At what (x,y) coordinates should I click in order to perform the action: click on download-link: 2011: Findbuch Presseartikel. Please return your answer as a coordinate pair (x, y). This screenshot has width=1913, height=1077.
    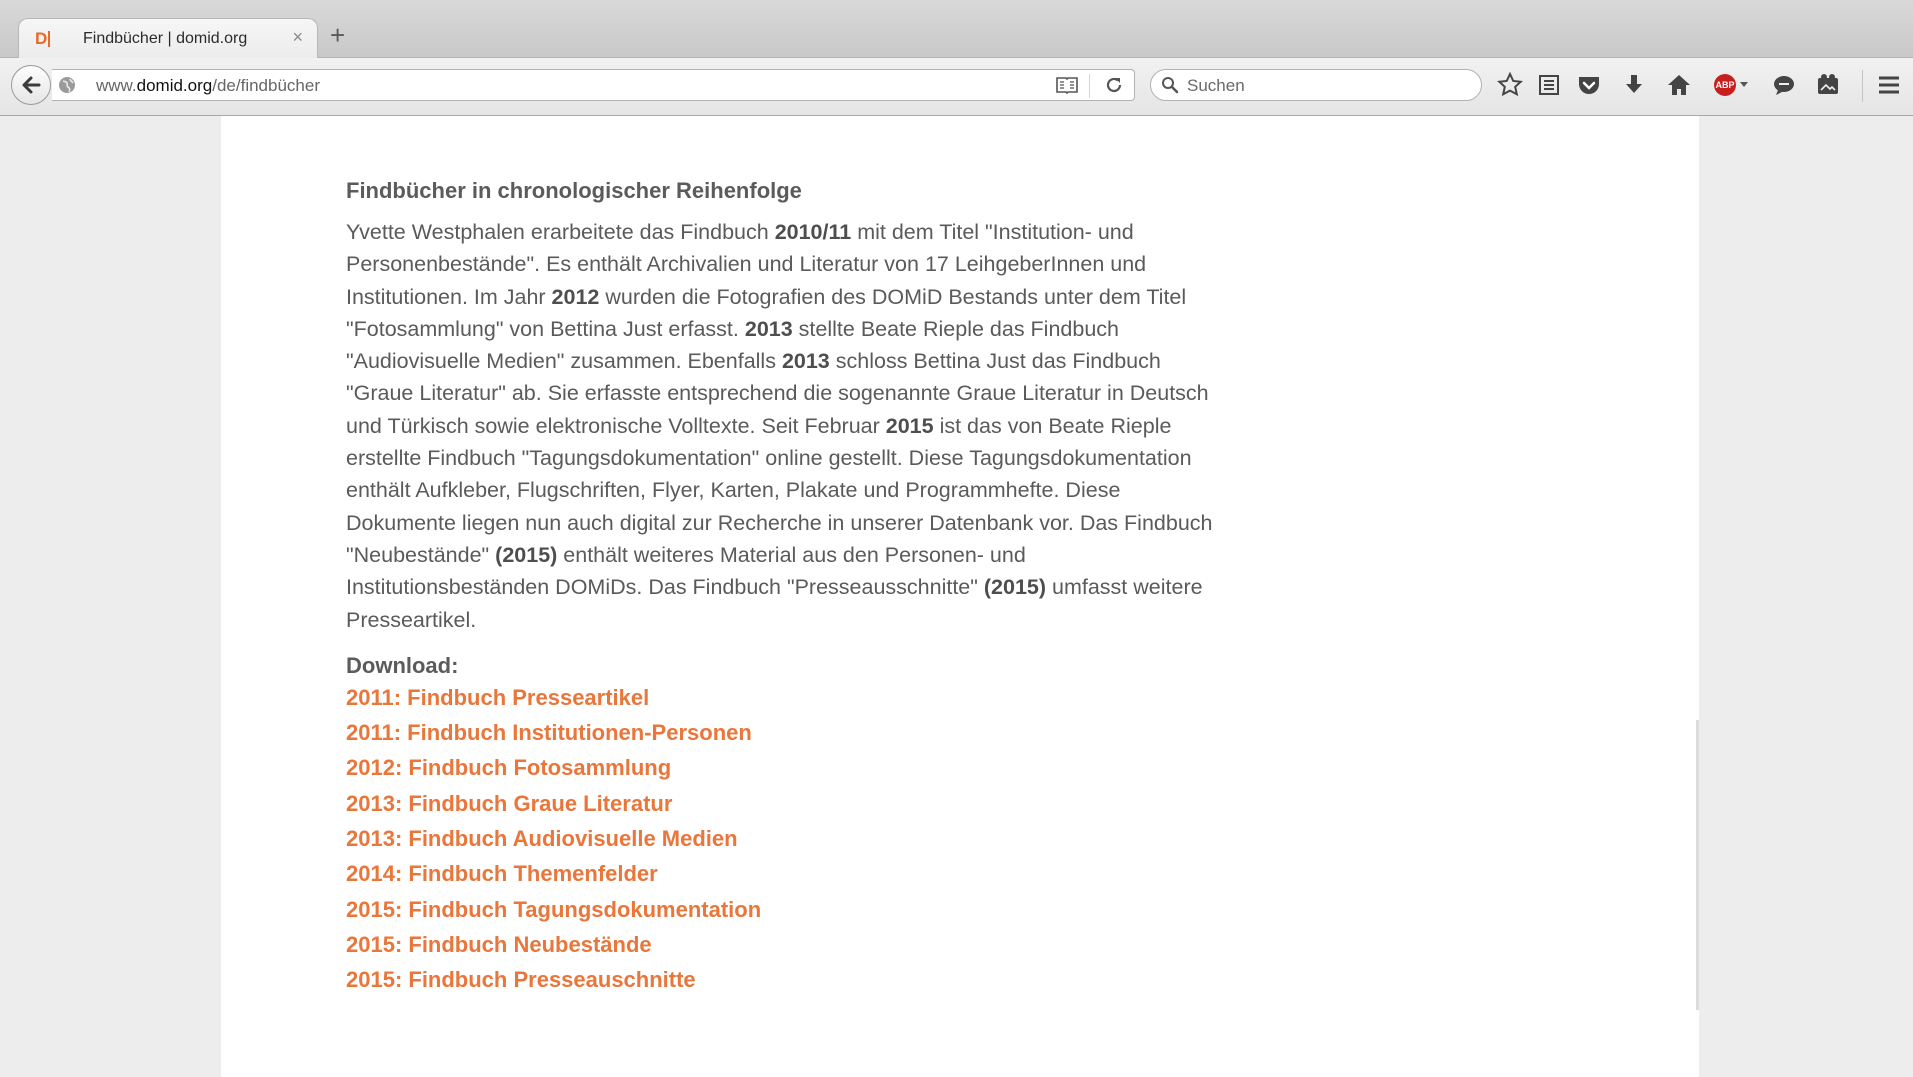
    Looking at the image, I should click on (497, 697).